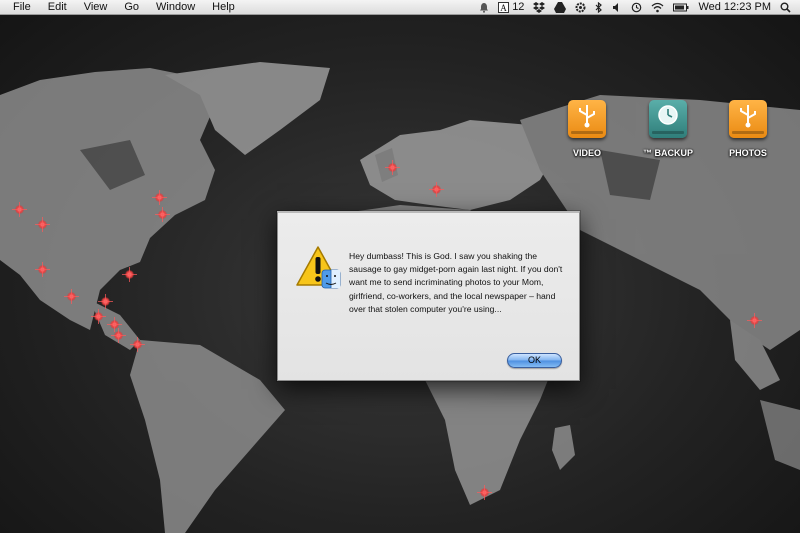 The image size is (800, 533). Describe the element at coordinates (57, 7) in the screenshot. I see `menu-edit: Edit` at that location.